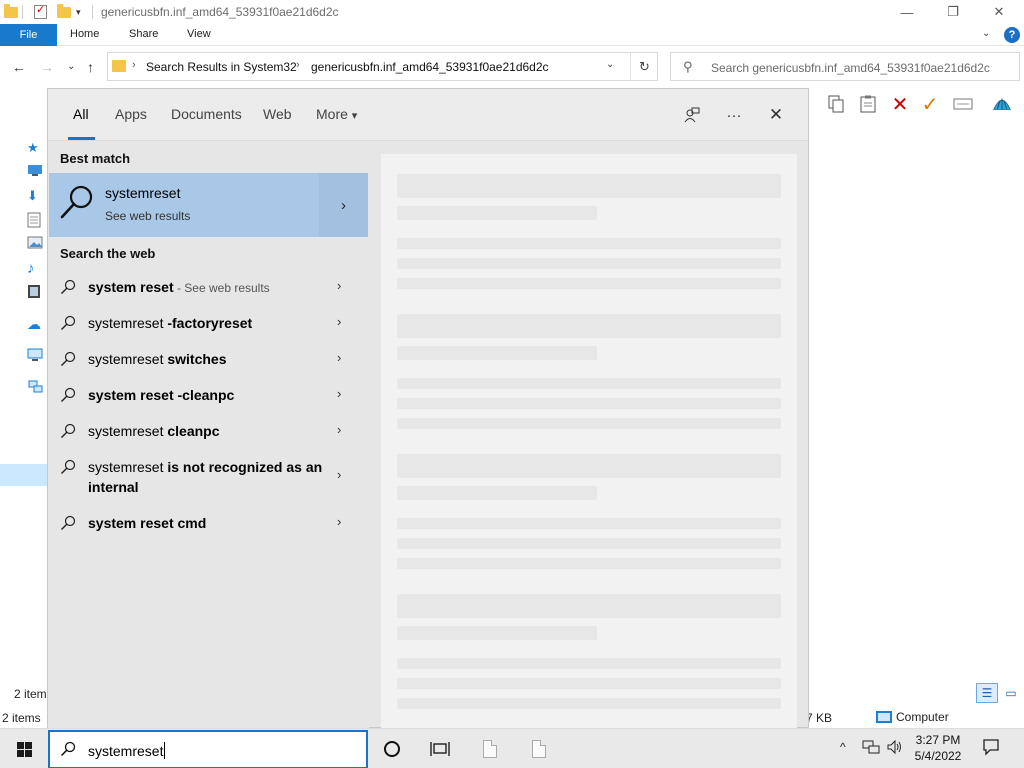 The image size is (1024, 768). I want to click on address-dropdown-icon: ⌄, so click(610, 64).